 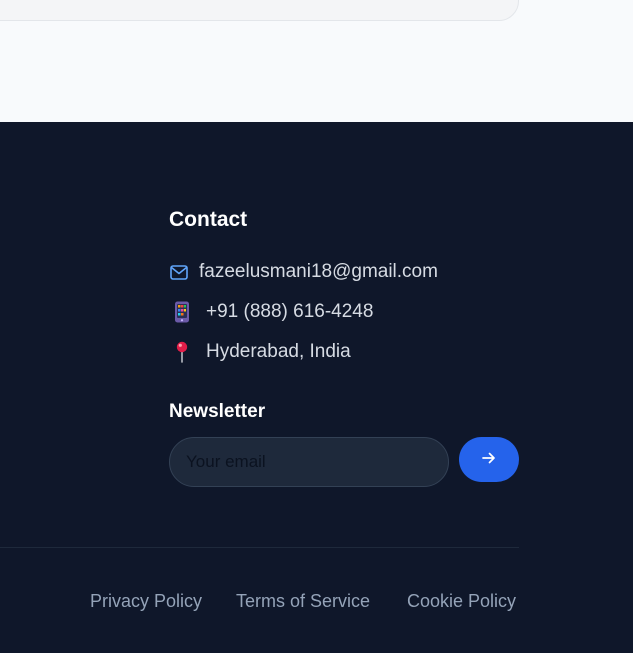 I want to click on location-pin-icon, so click(x=182, y=352).